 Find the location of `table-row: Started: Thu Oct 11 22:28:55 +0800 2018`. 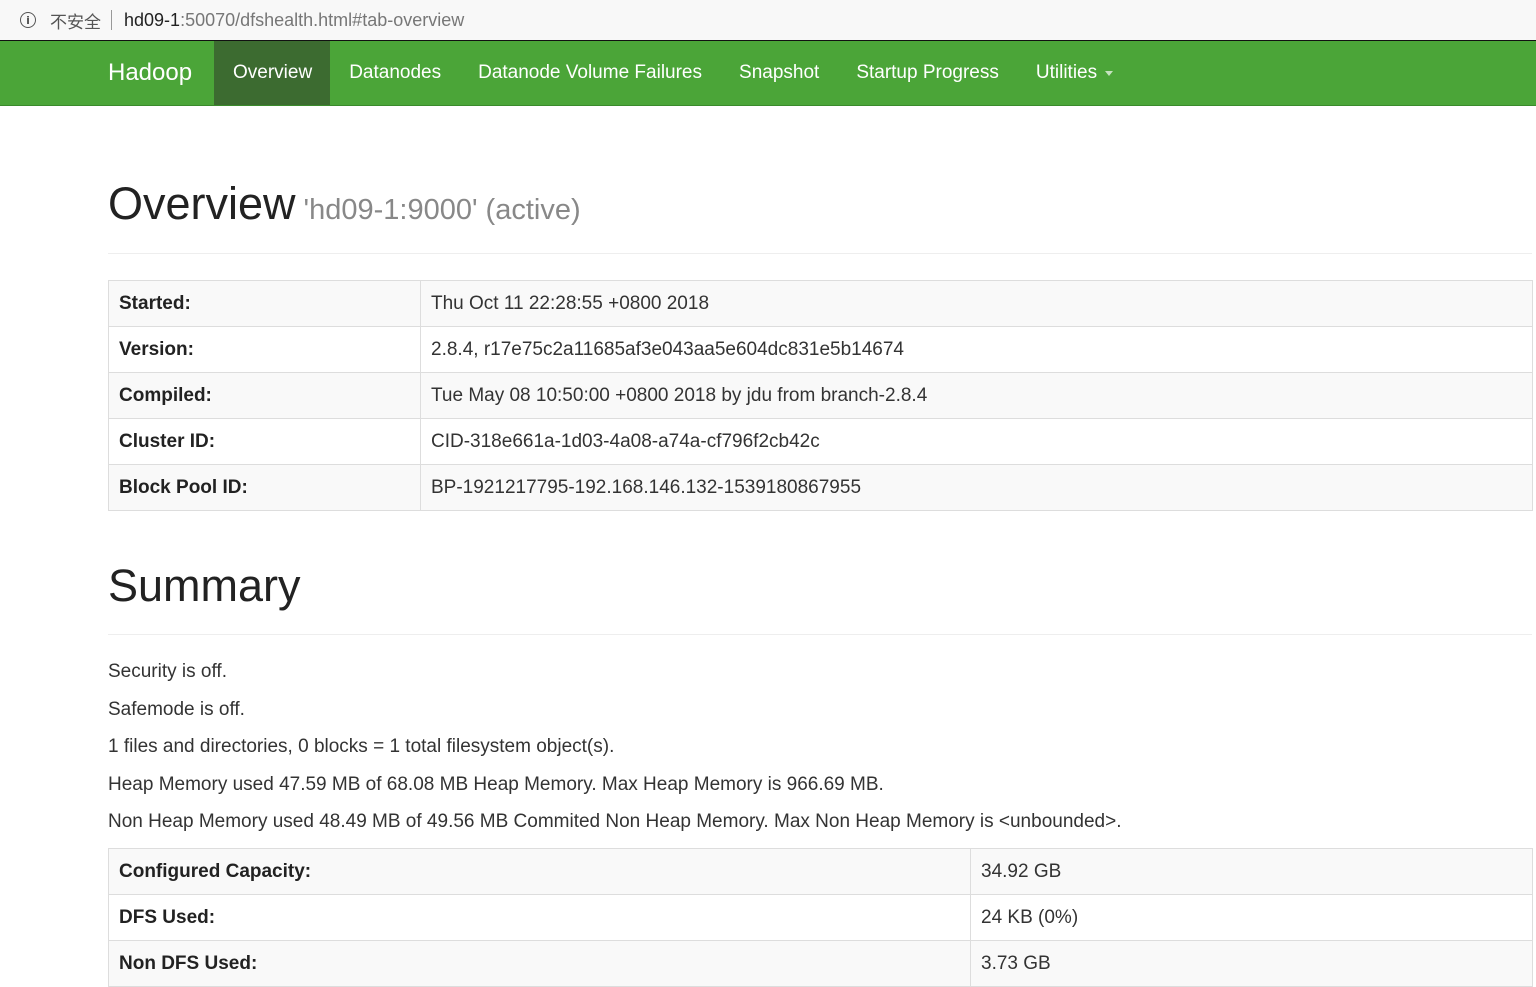

table-row: Started: Thu Oct 11 22:28:55 +0800 2018 is located at coordinates (820, 303).